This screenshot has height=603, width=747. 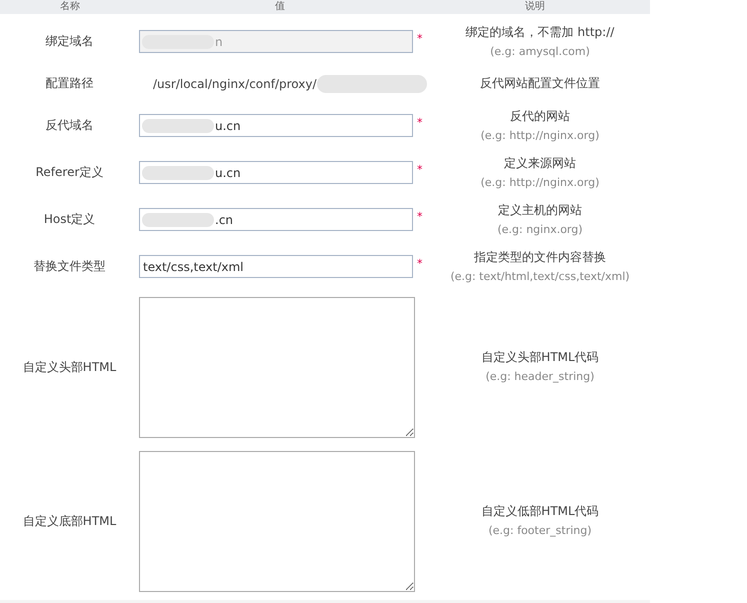 I want to click on example-text: (e.g: header_string), so click(x=540, y=377).